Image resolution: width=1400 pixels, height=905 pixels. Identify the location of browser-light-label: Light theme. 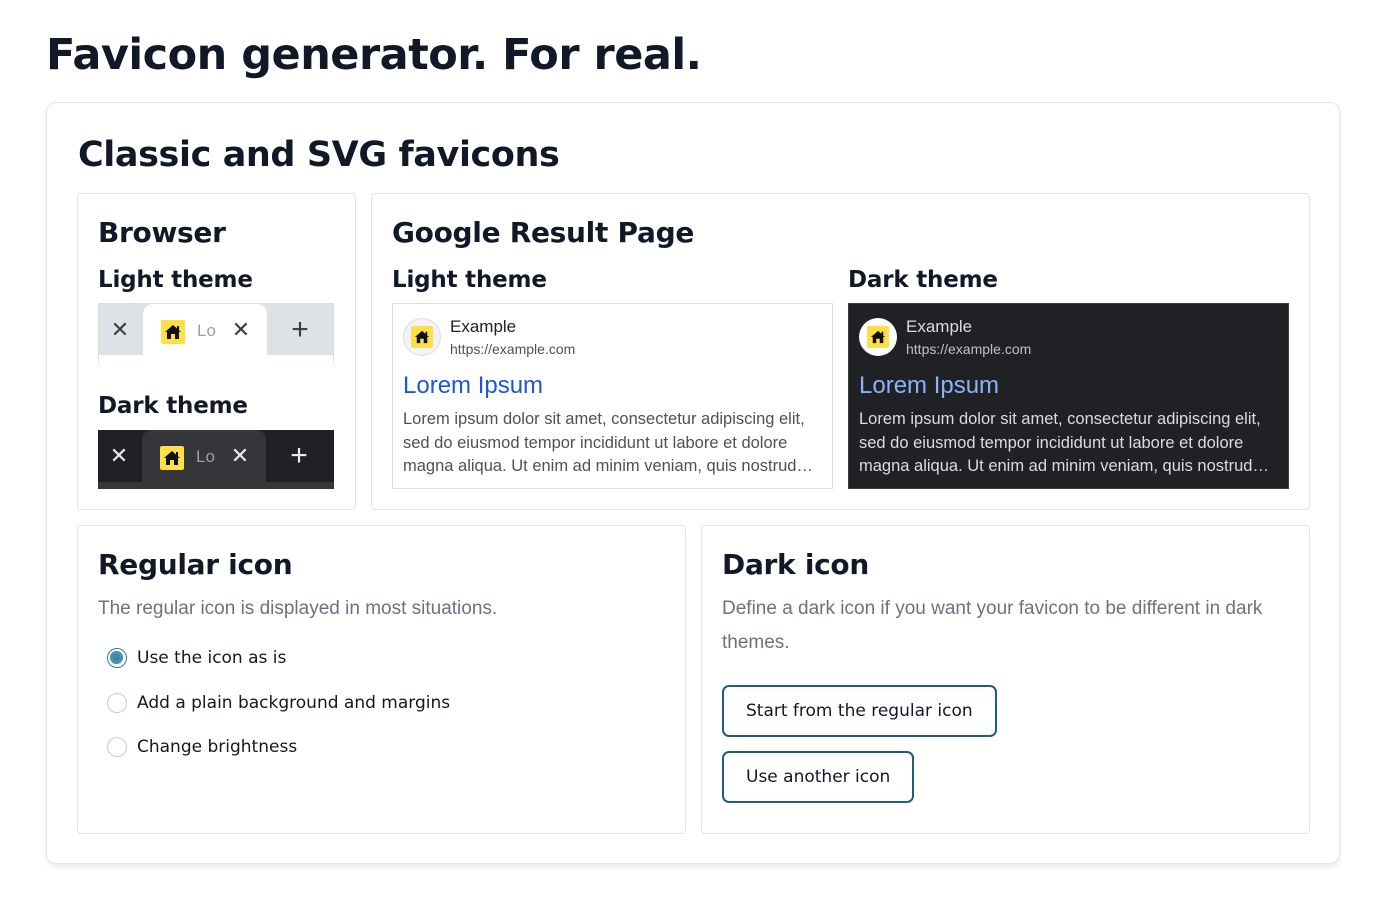
(175, 280).